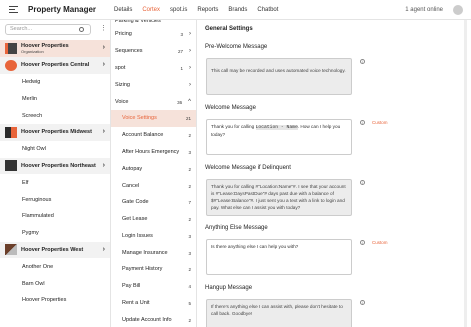 The image size is (471, 327). What do you see at coordinates (178, 10) in the screenshot?
I see `tab-spot-is: spot.is` at bounding box center [178, 10].